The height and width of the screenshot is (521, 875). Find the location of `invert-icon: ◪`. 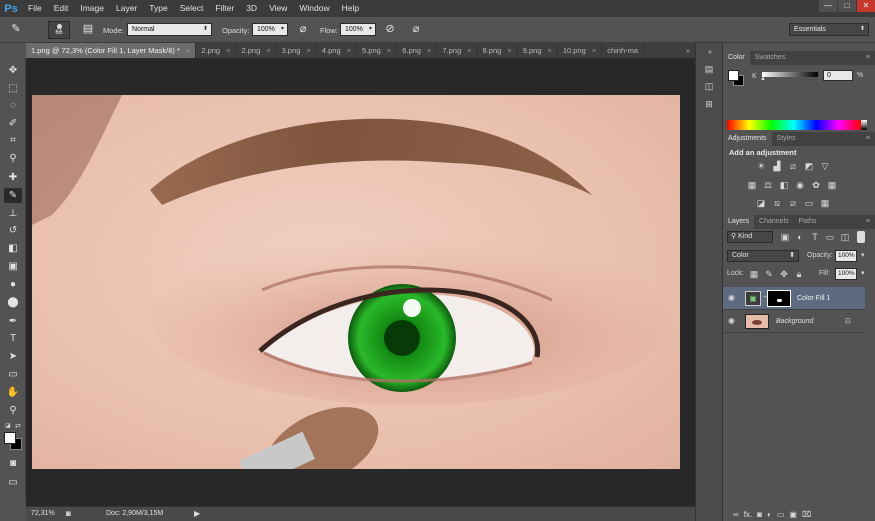

invert-icon: ◪ is located at coordinates (761, 203).